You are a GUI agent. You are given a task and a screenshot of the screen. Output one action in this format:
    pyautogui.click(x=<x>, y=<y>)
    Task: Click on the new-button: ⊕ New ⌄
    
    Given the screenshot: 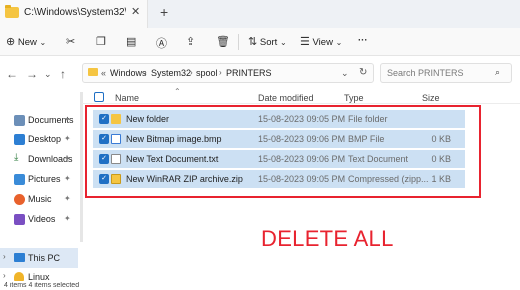 What is the action you would take?
    pyautogui.click(x=26, y=41)
    